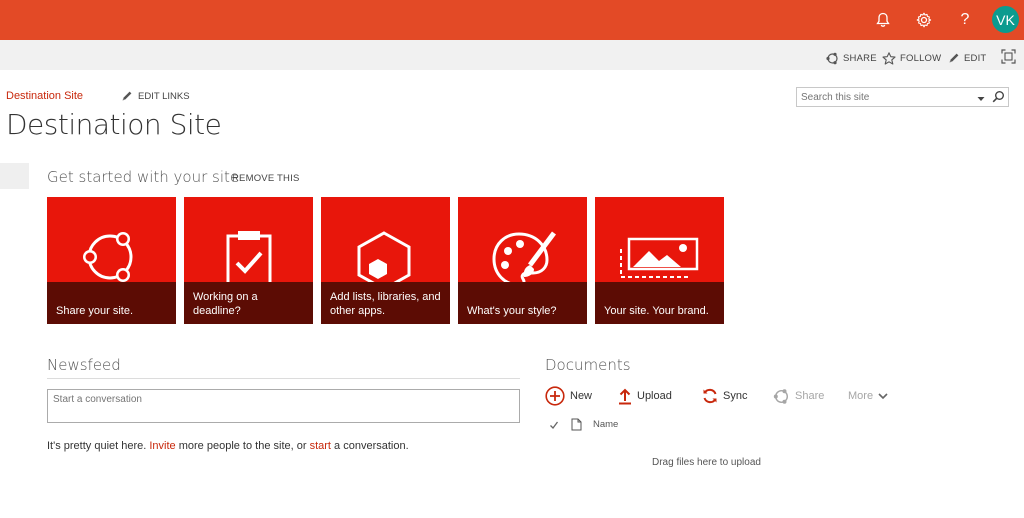 The height and width of the screenshot is (518, 1024). What do you see at coordinates (975, 58) in the screenshot?
I see `edit-label: EDIT` at bounding box center [975, 58].